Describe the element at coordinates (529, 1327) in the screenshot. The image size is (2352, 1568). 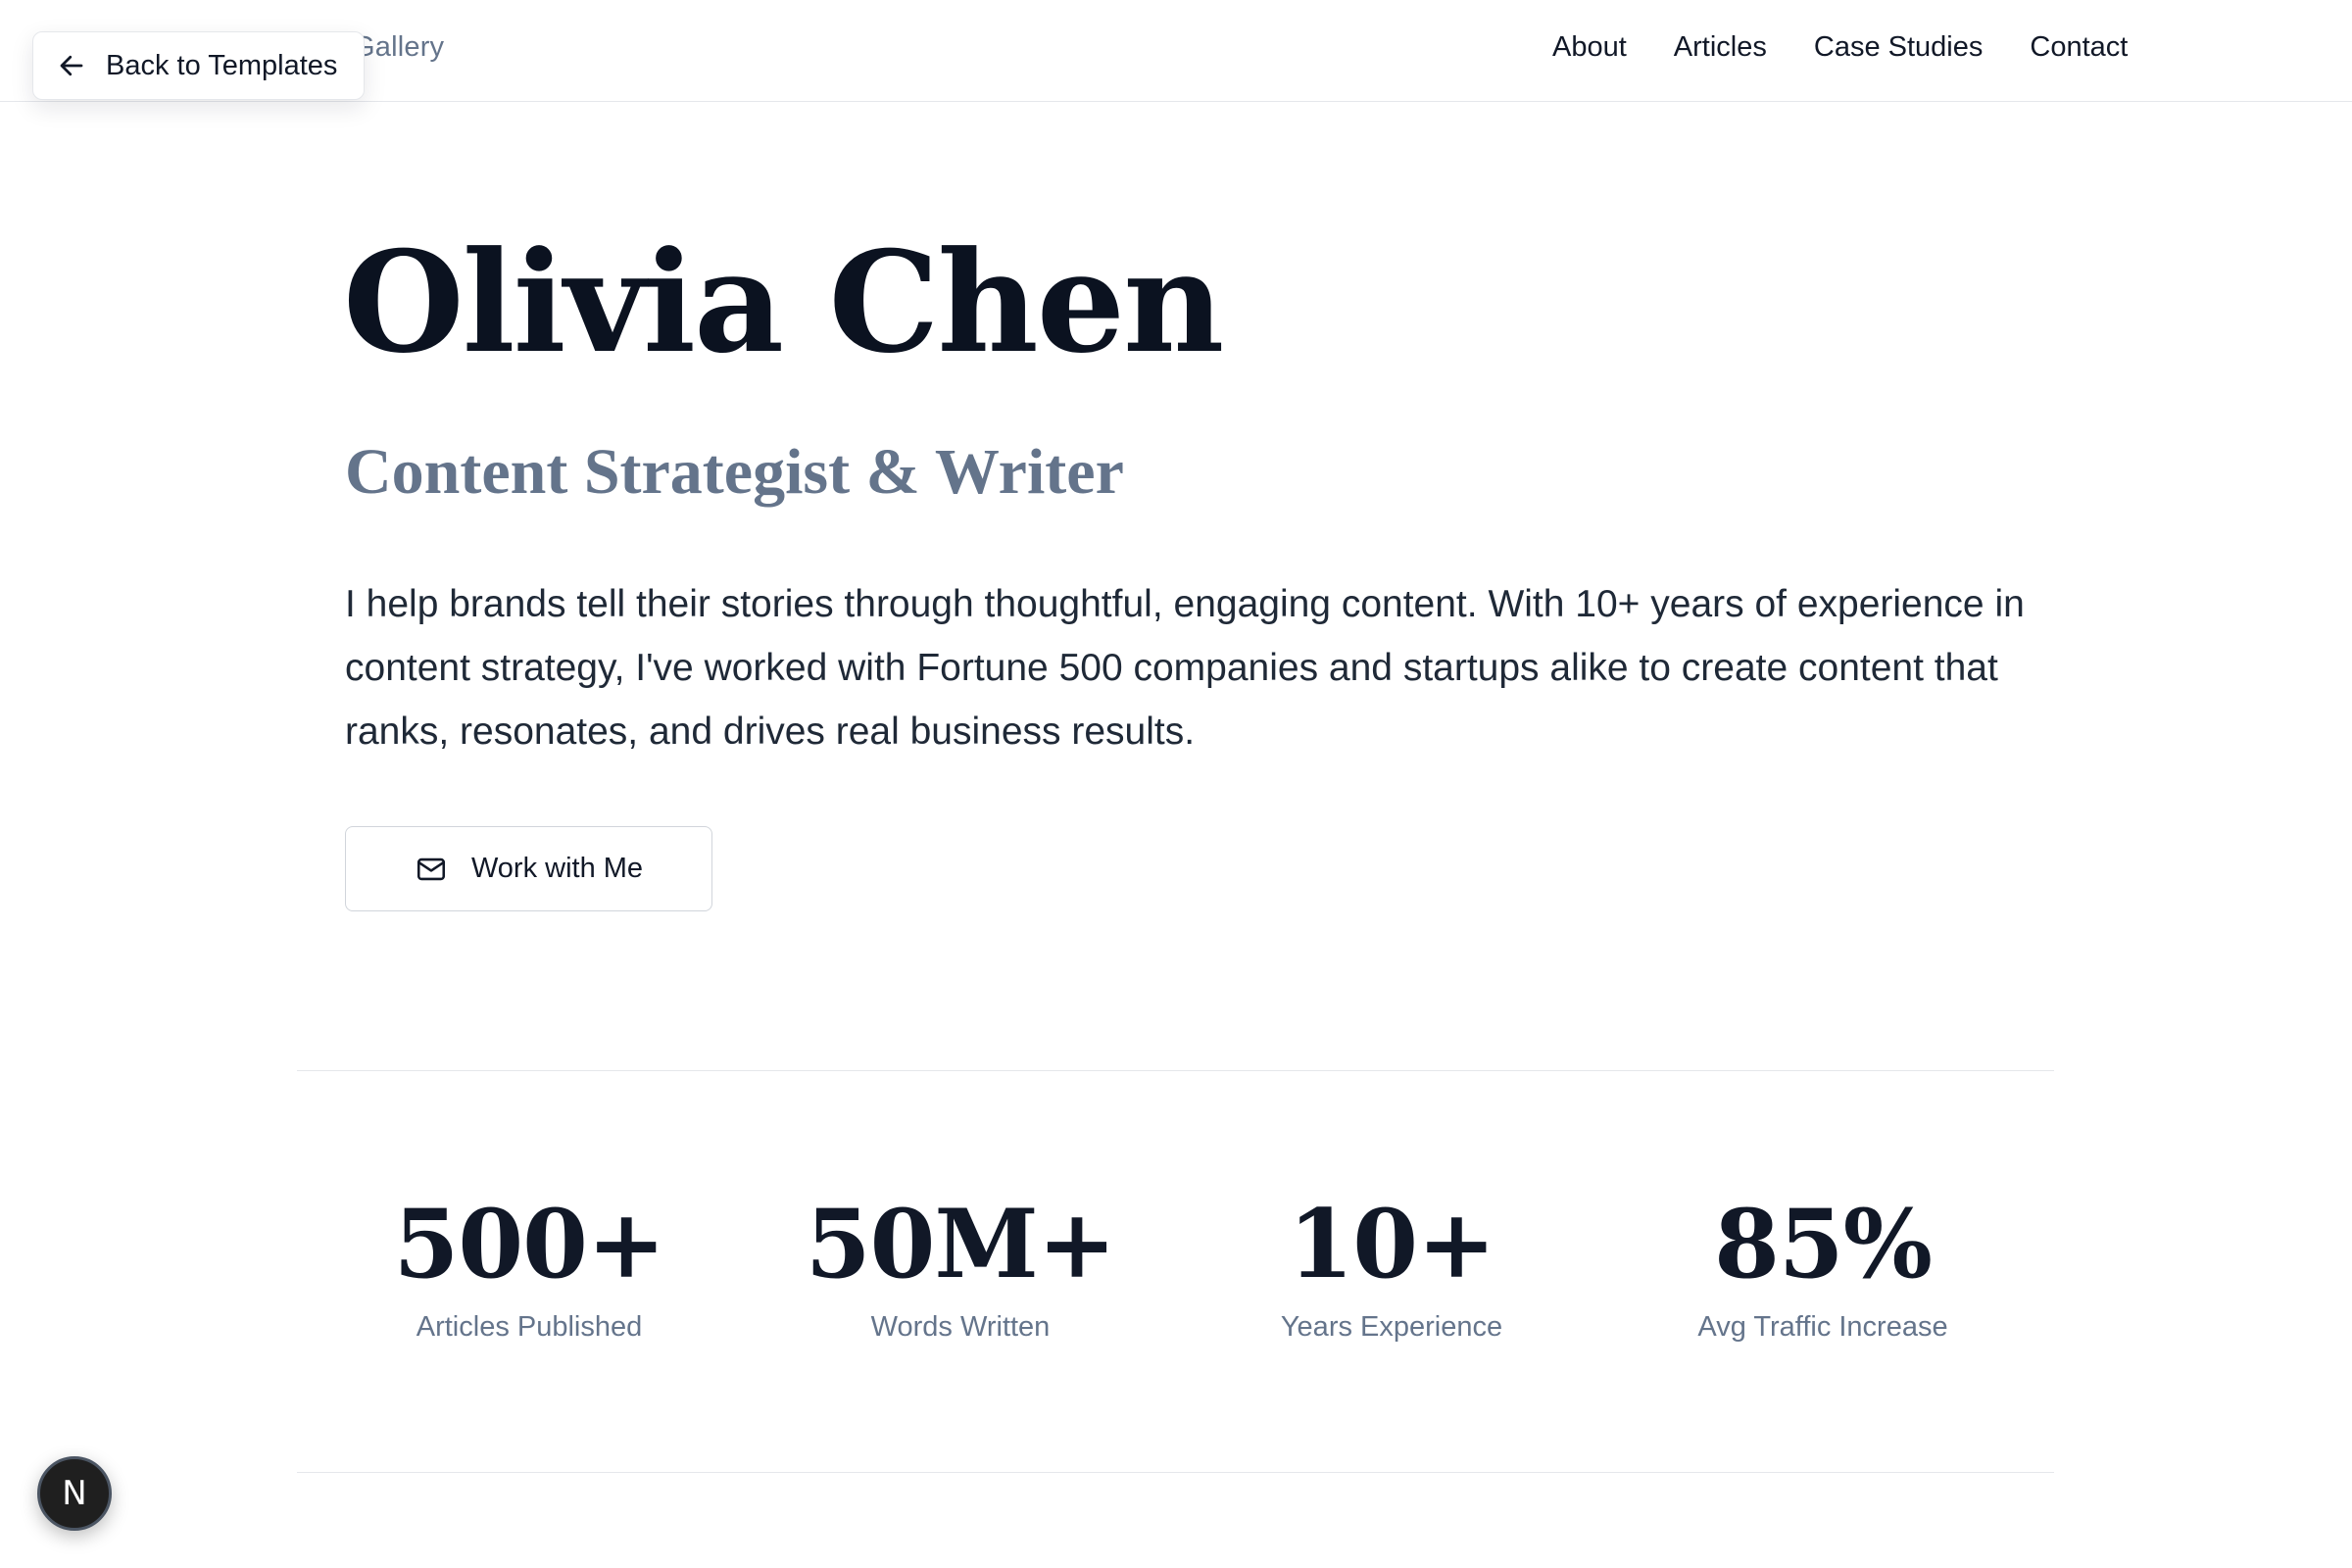
I see `stat-label: Articles Published` at that location.